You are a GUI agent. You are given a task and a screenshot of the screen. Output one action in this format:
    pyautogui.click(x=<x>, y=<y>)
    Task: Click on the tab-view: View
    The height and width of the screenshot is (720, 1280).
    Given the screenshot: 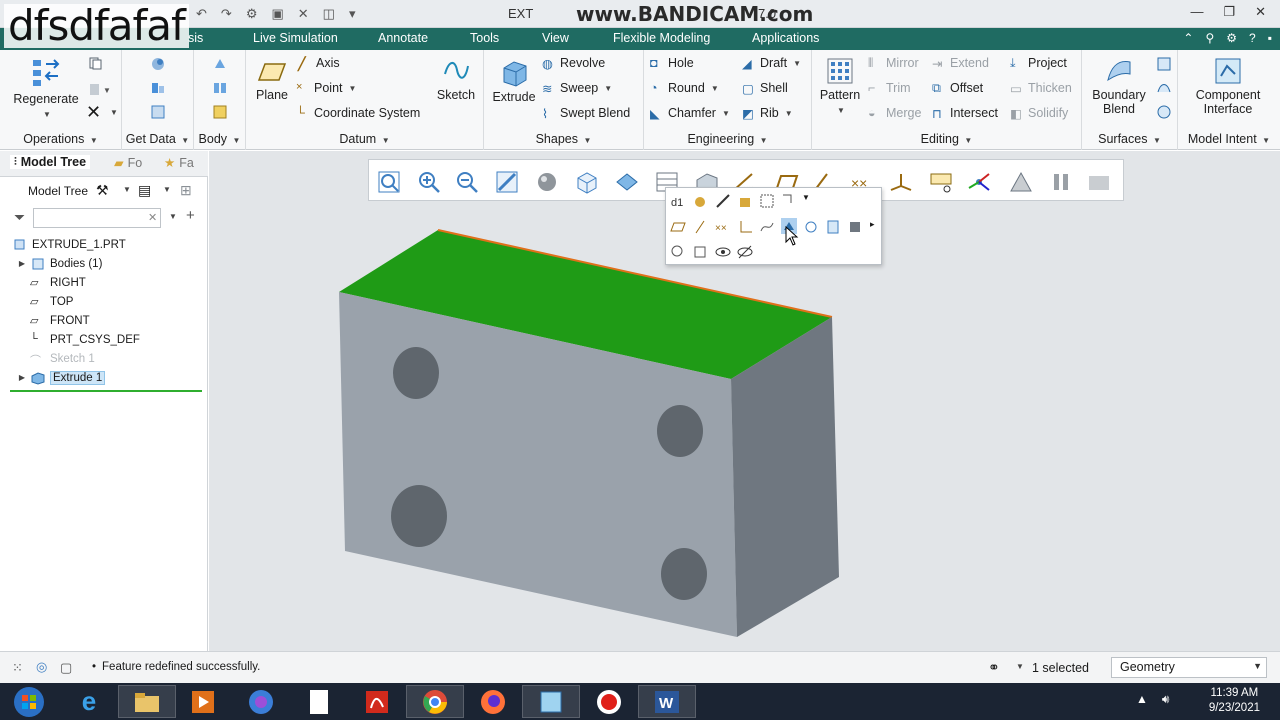 What is the action you would take?
    pyautogui.click(x=577, y=38)
    